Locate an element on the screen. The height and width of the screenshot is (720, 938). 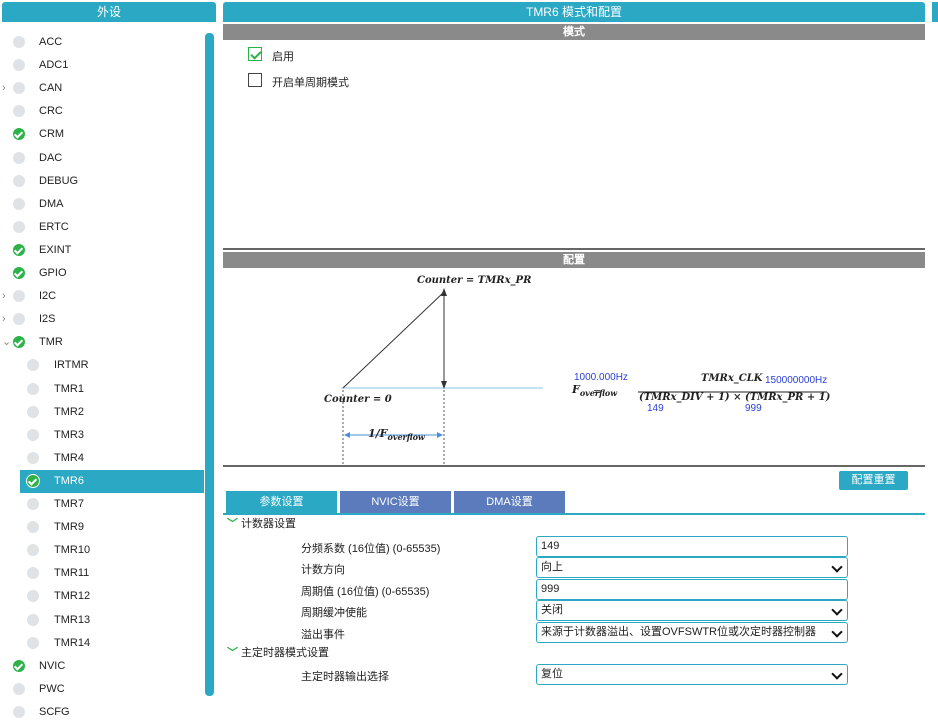
param-label: 计数方向 is located at coordinates (323, 570).